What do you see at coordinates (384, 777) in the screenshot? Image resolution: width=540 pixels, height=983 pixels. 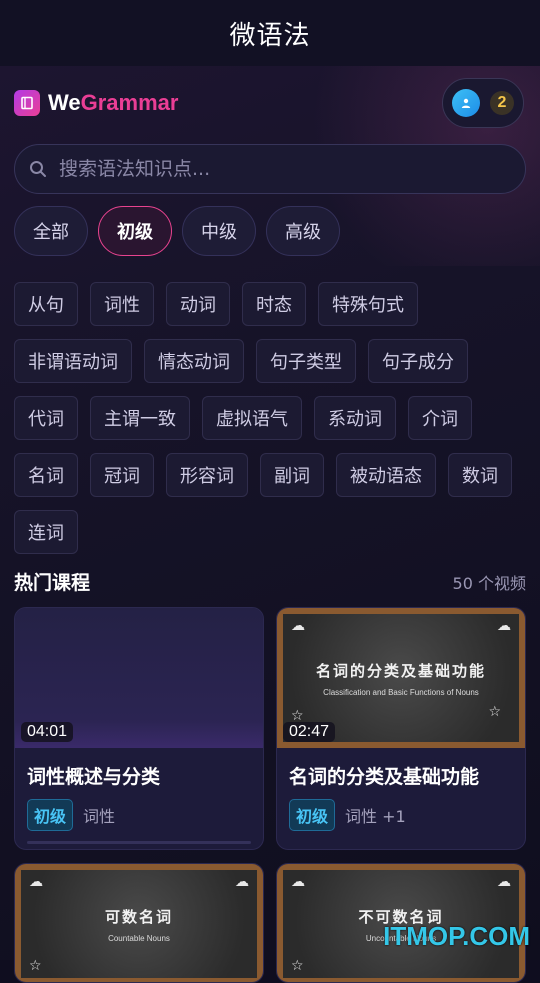 I see `course-title: 名词的分类及基础功能` at bounding box center [384, 777].